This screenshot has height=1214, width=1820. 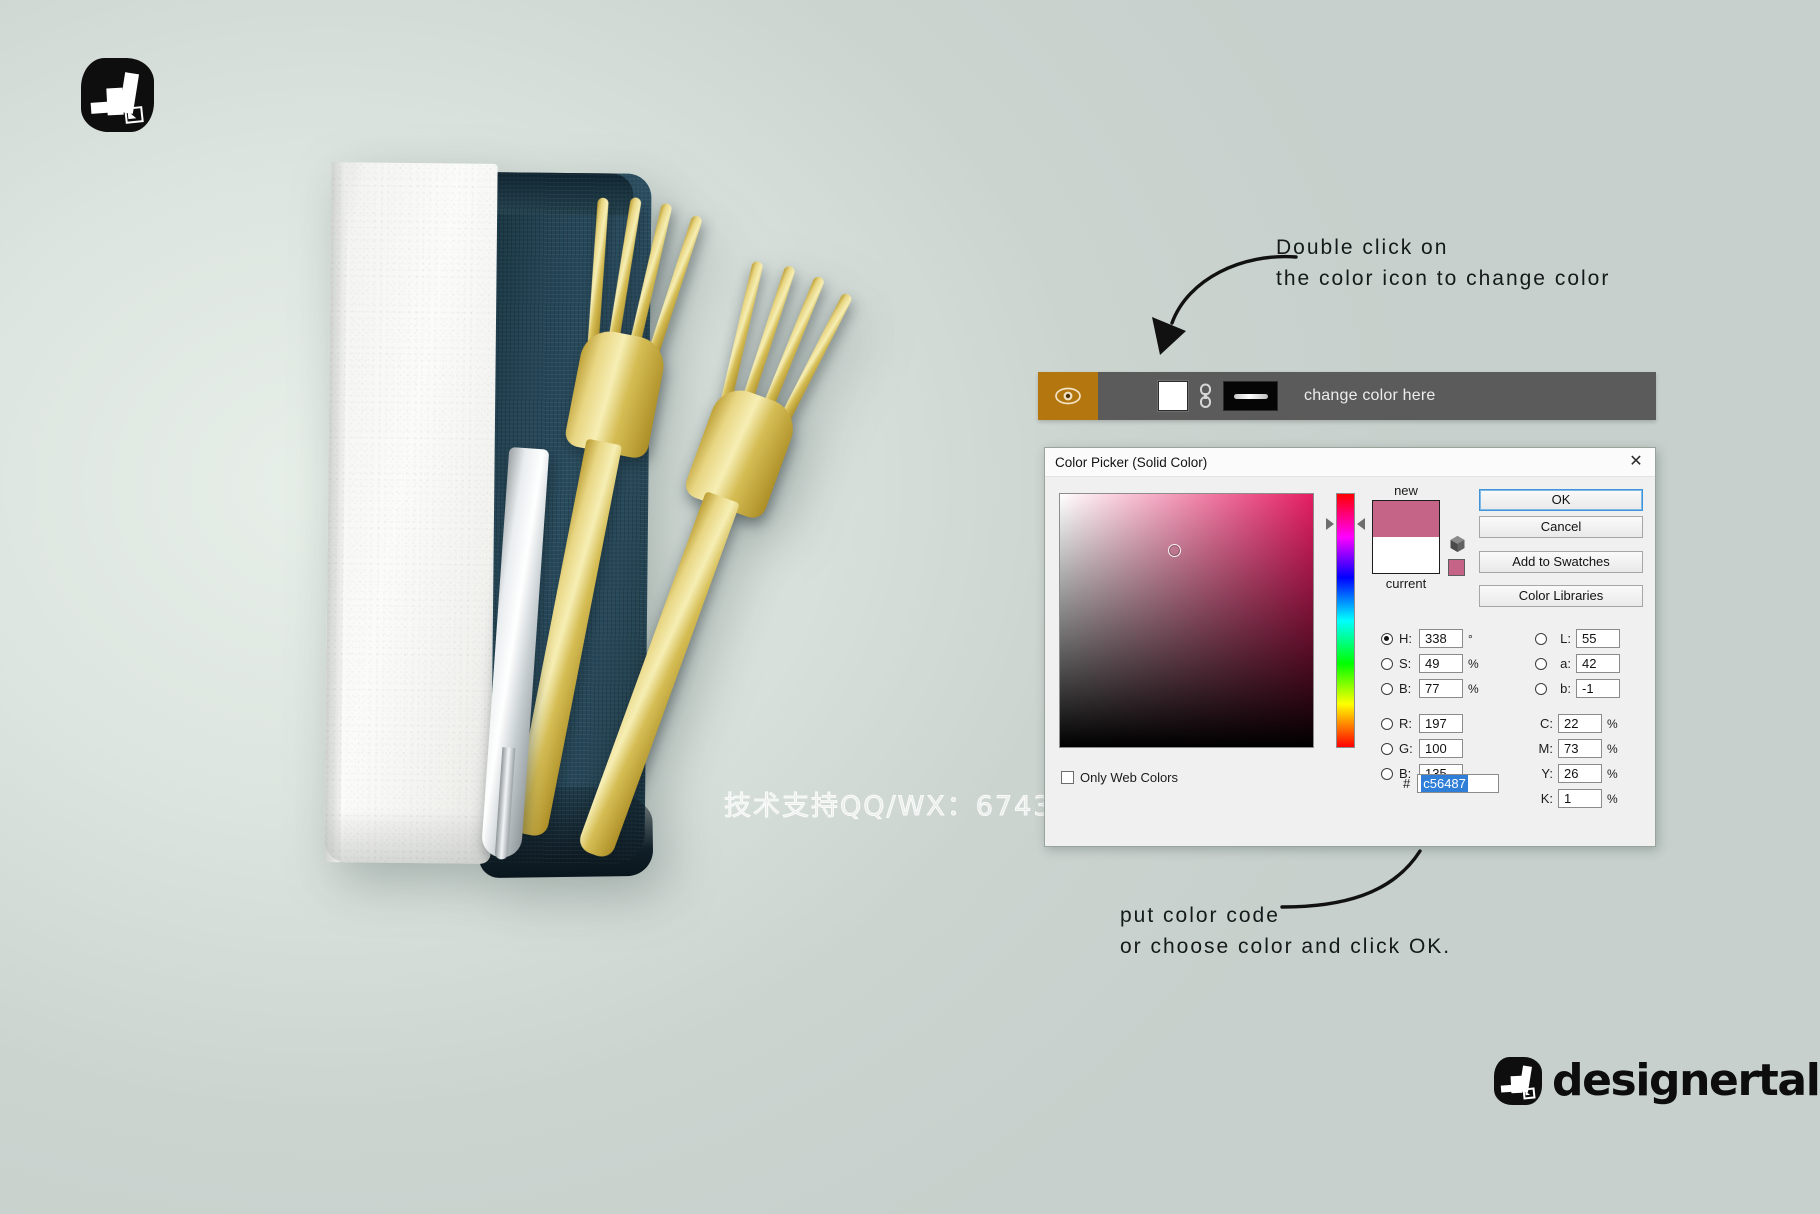 I want to click on rgb-G1-input: 100, so click(x=1441, y=748).